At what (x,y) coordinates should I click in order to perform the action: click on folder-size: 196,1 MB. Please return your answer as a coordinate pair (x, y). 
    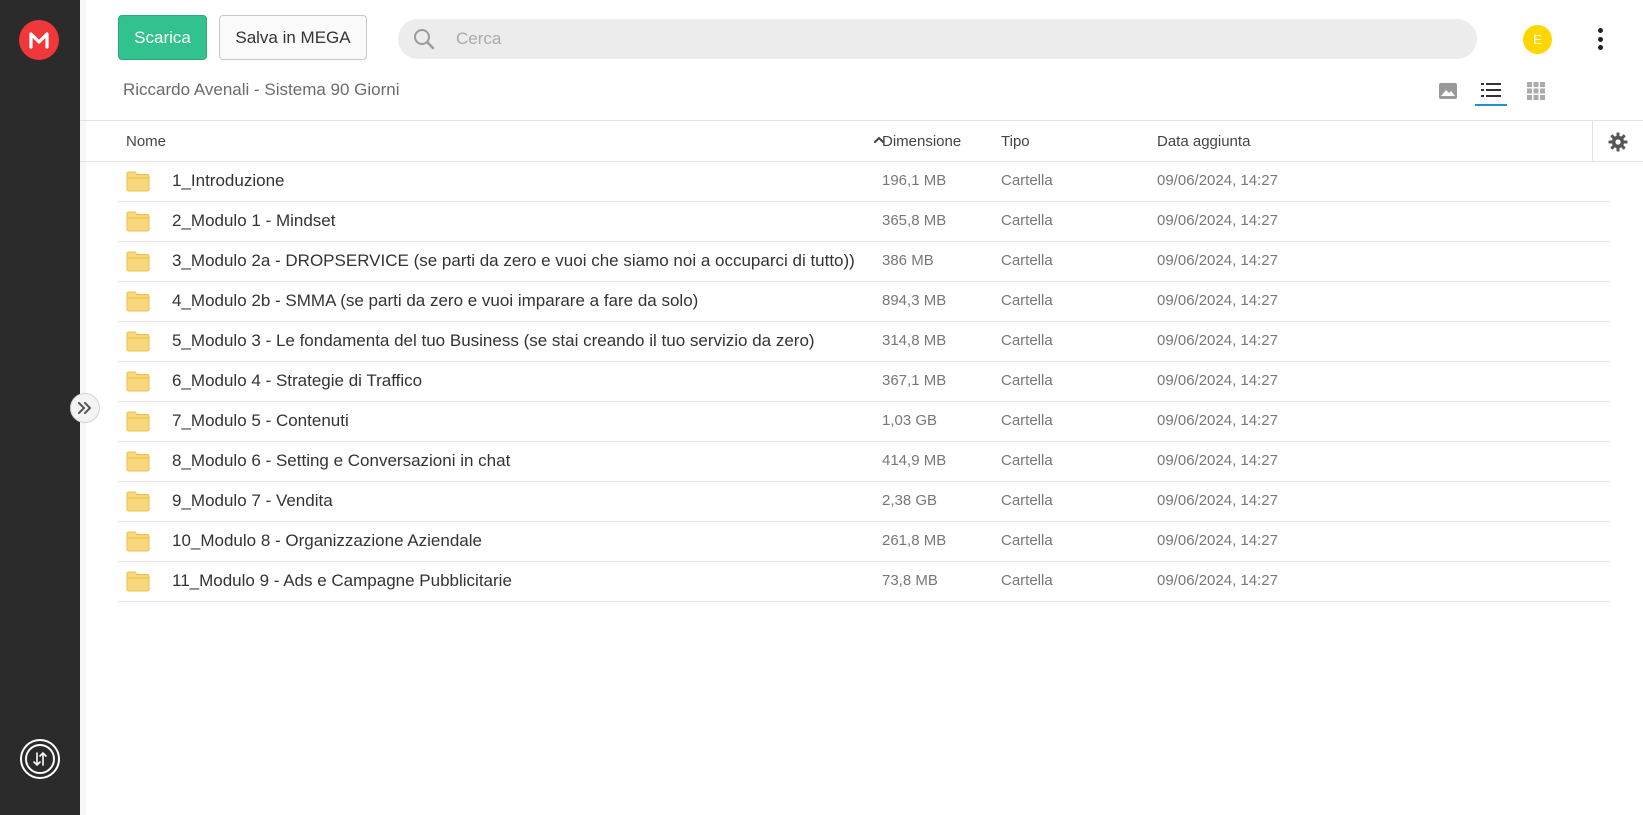
    Looking at the image, I should click on (914, 180).